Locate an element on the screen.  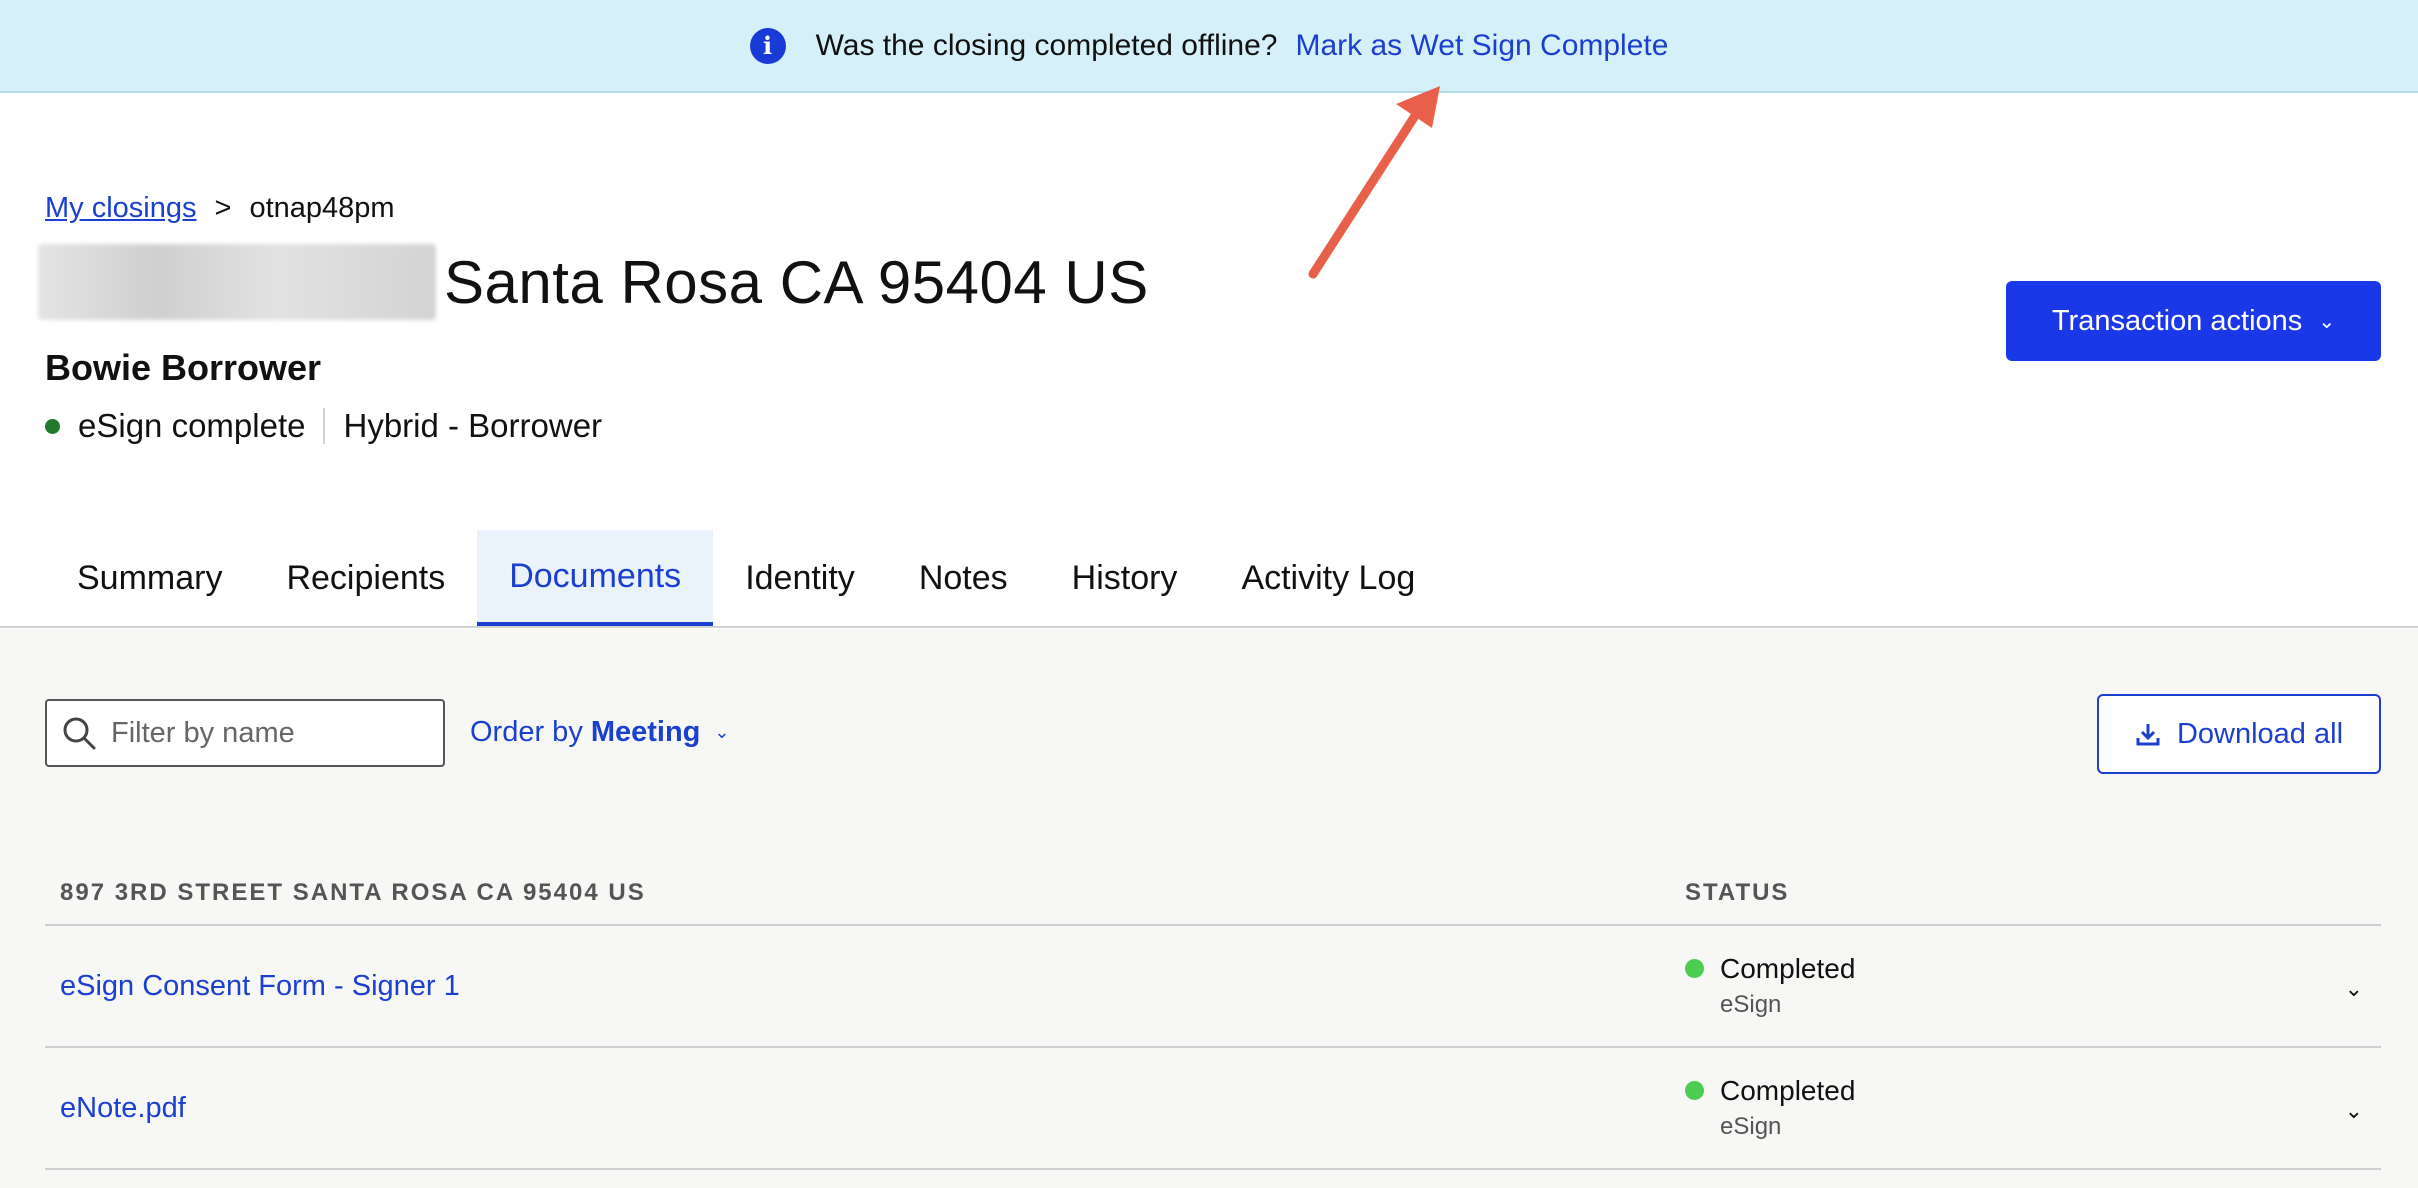
mark-wet-sign-complete-link: Mark as Wet Sign Complete is located at coordinates (1482, 46).